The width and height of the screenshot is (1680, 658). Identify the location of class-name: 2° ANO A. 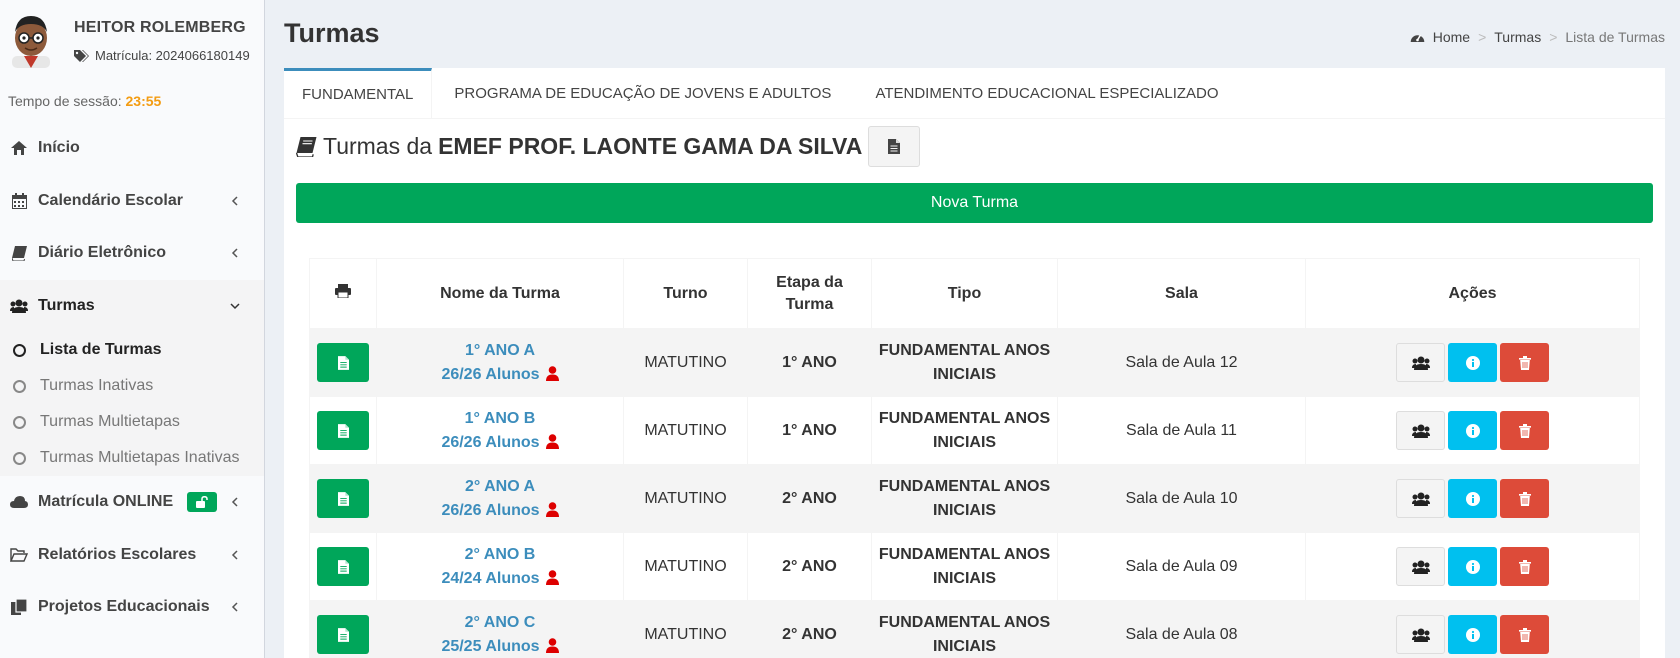
(500, 486).